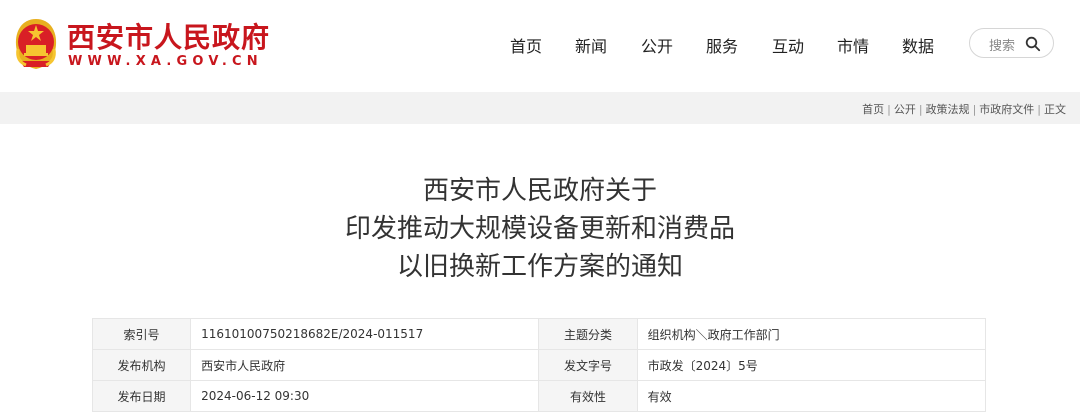  I want to click on meta-key-doc-number: 发文字号, so click(588, 365).